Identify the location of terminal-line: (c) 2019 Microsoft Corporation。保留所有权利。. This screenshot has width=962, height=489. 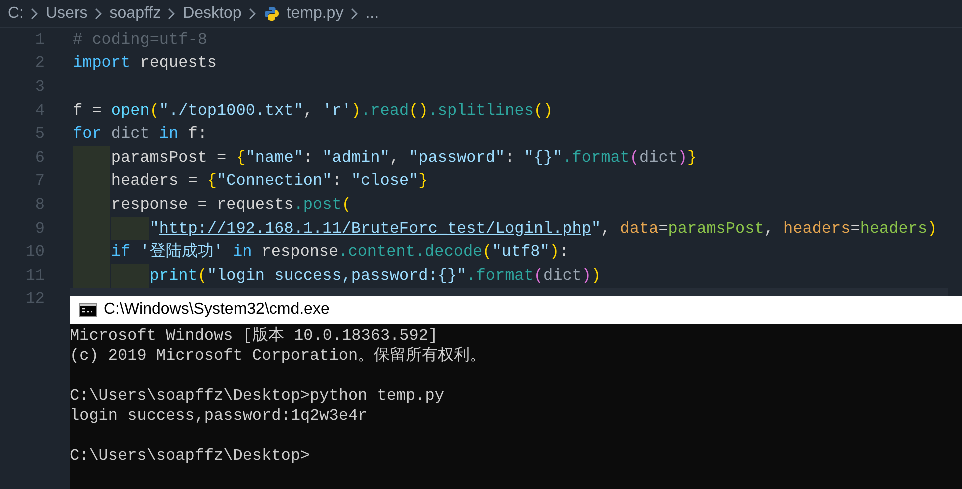
(279, 356).